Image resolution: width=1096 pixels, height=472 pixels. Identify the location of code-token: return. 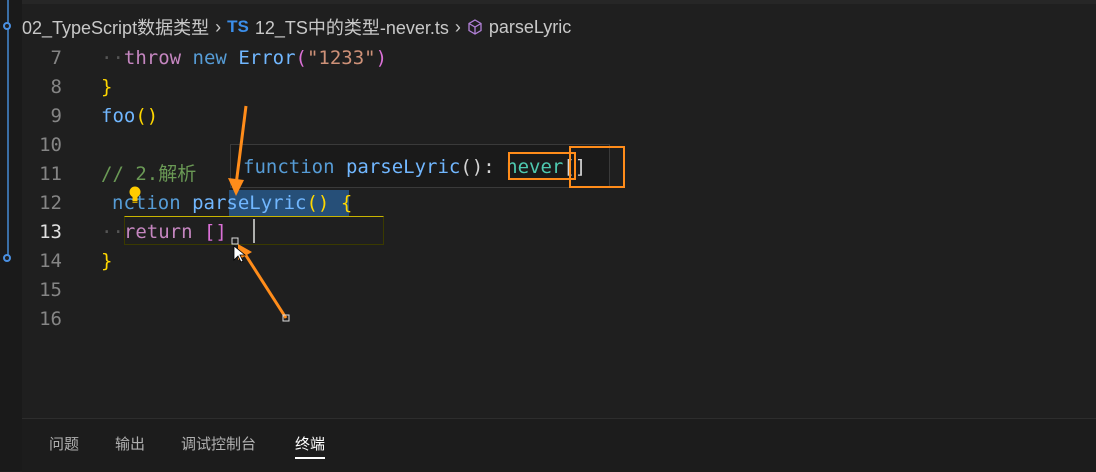
(158, 232).